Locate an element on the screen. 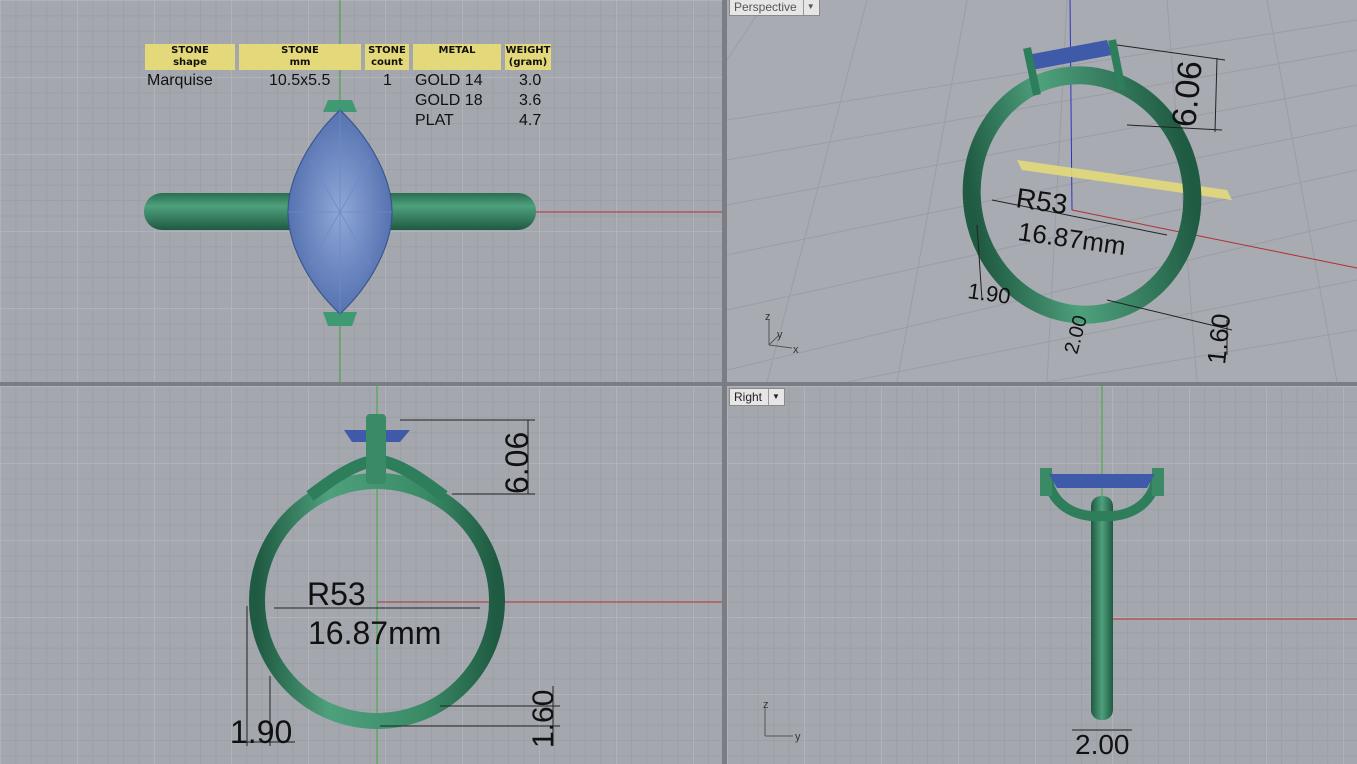  dim-shank-width: 2.00 is located at coordinates (1102, 744).